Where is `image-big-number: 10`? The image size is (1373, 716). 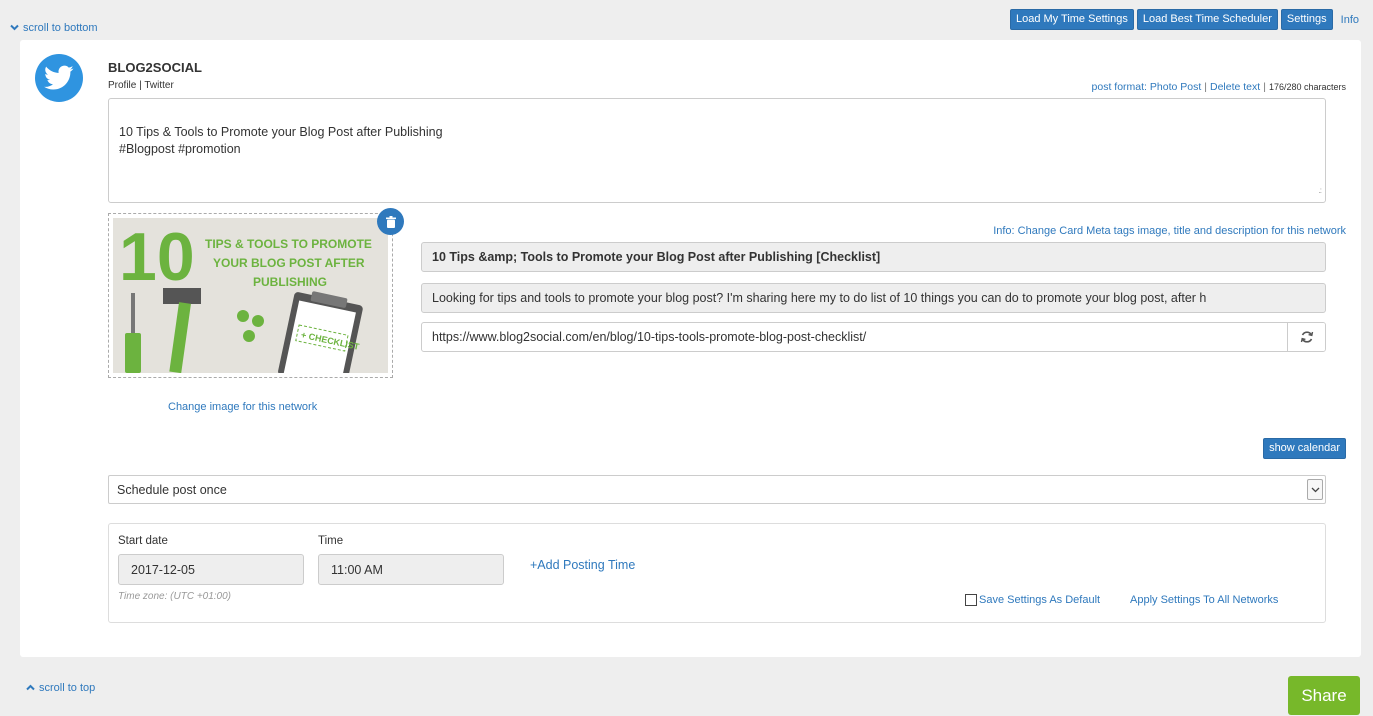 image-big-number: 10 is located at coordinates (157, 257).